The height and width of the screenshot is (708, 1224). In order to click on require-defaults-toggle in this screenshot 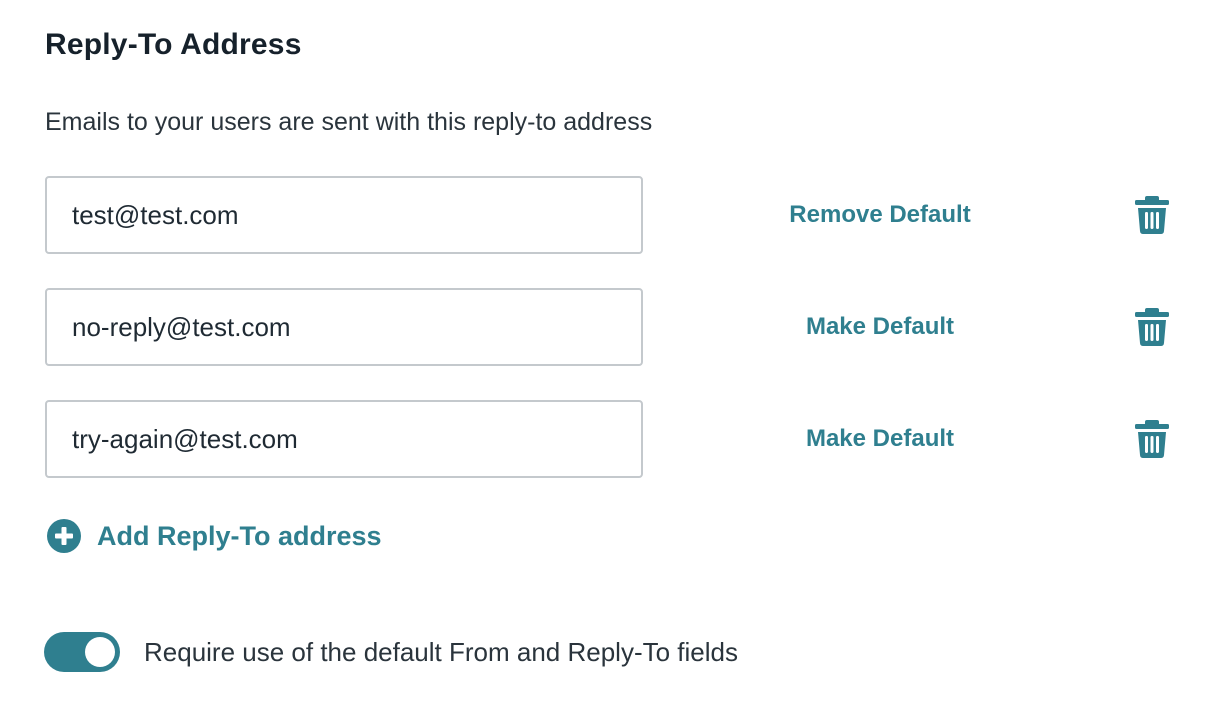, I will do `click(82, 652)`.